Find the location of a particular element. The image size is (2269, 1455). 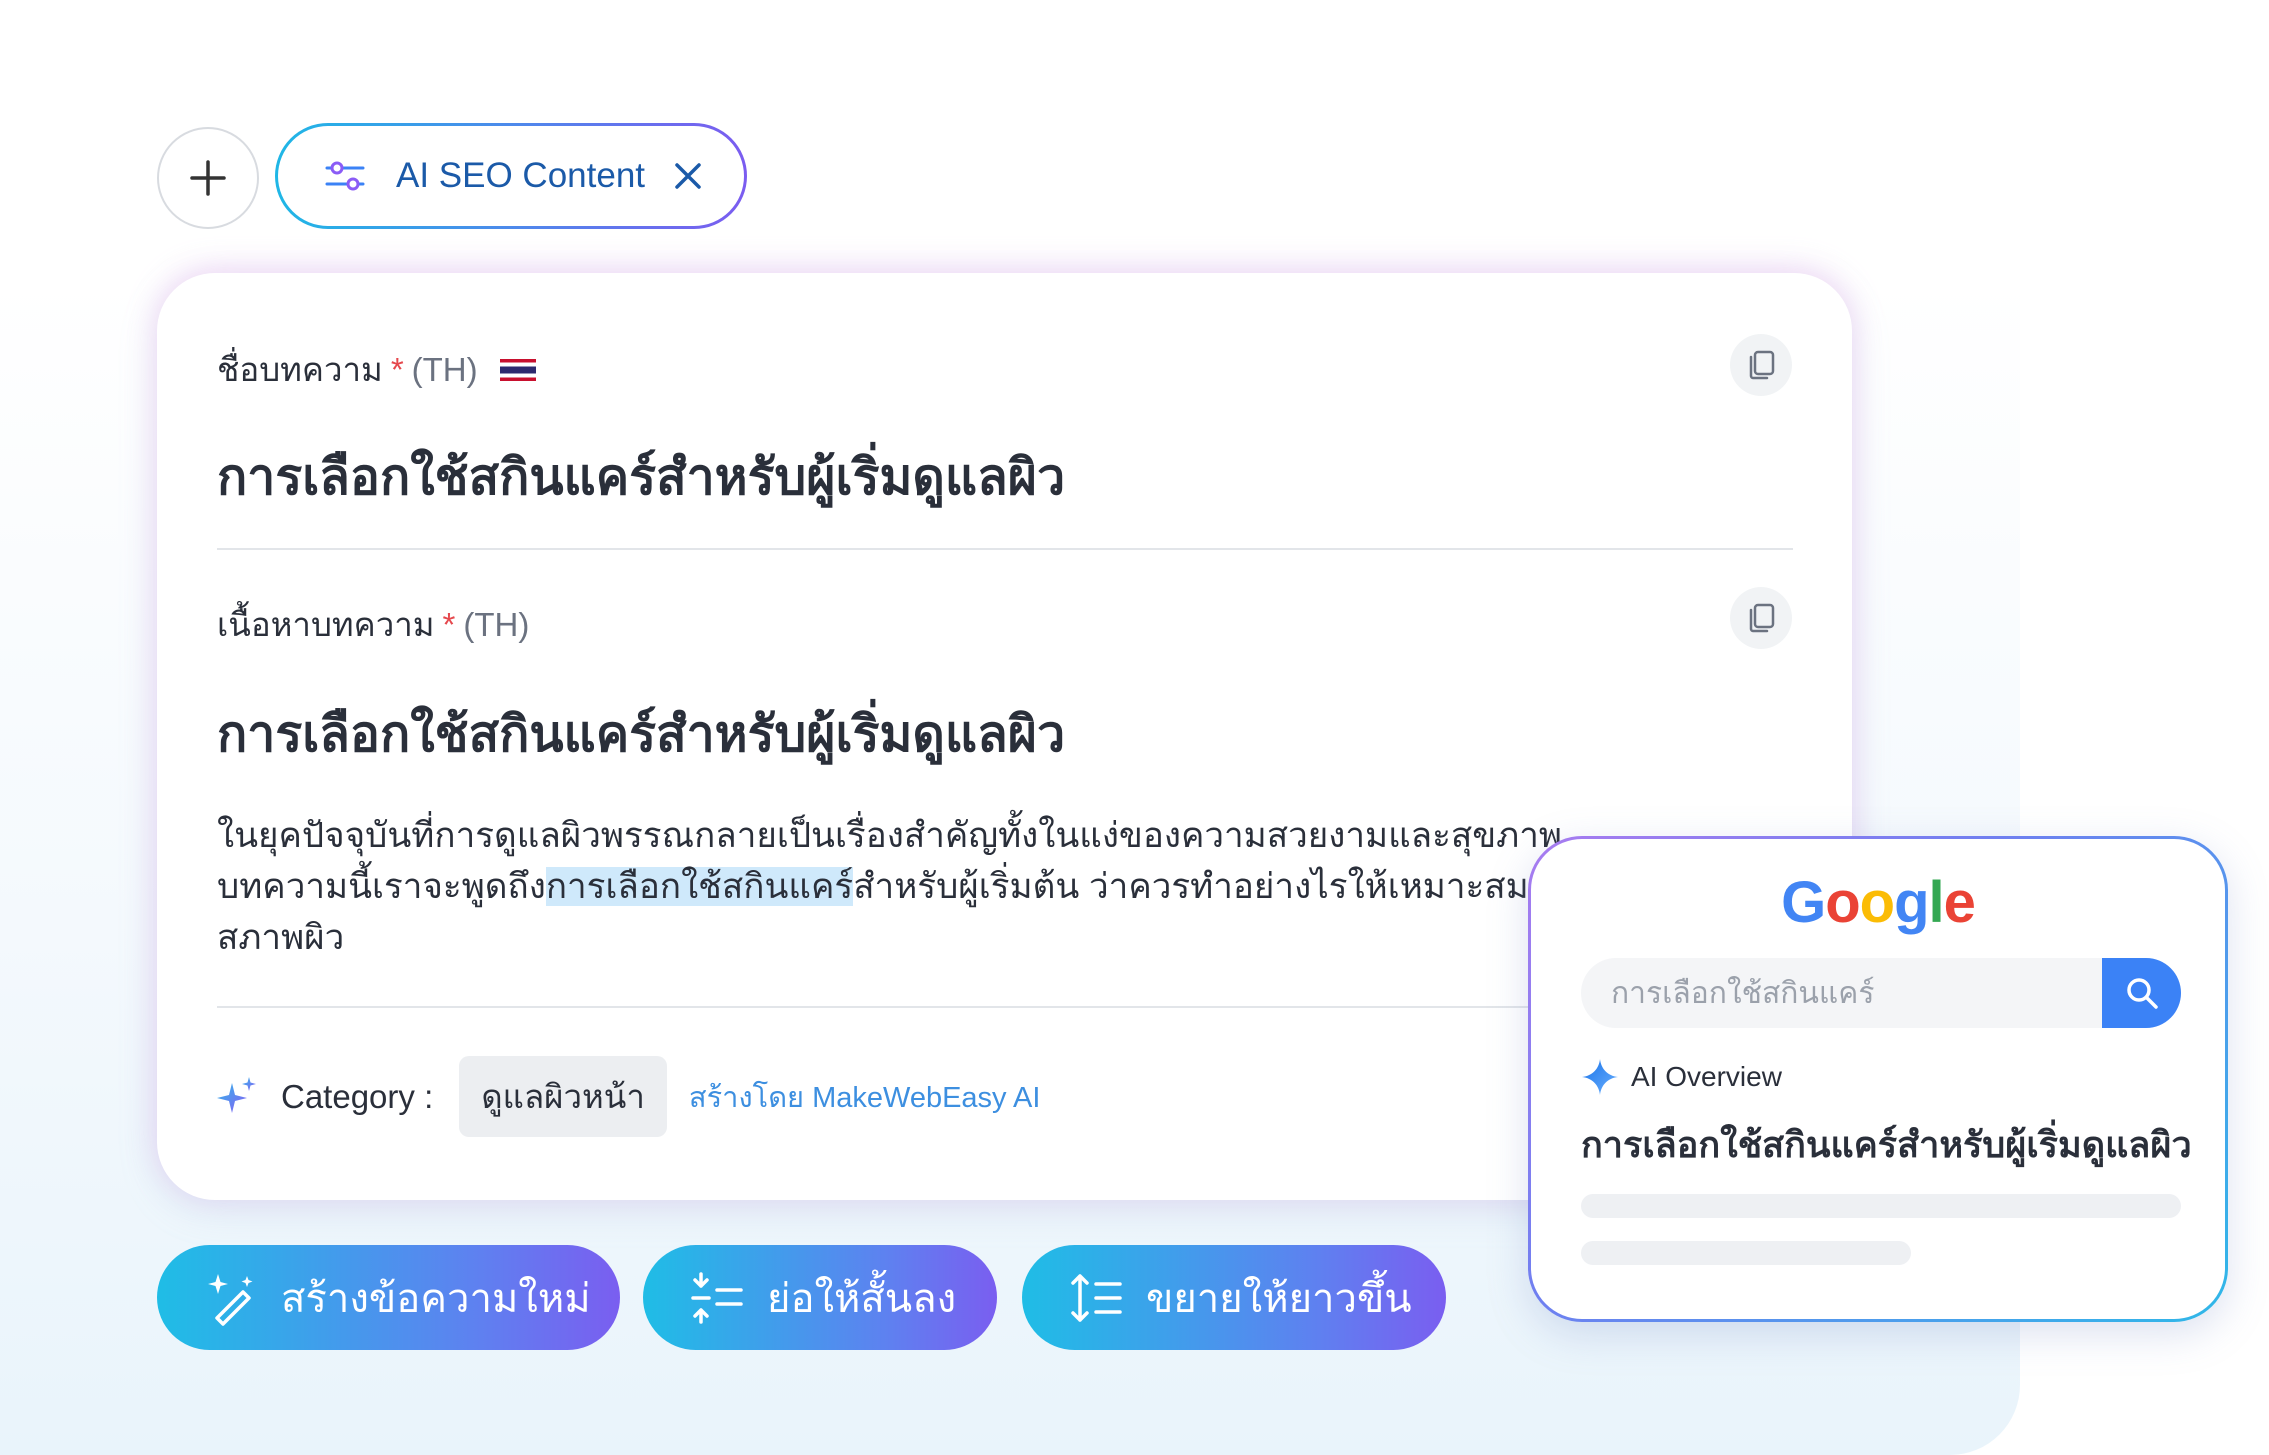

content-field-label: เนื้อหาบทความ * (TH) is located at coordinates (373, 624).